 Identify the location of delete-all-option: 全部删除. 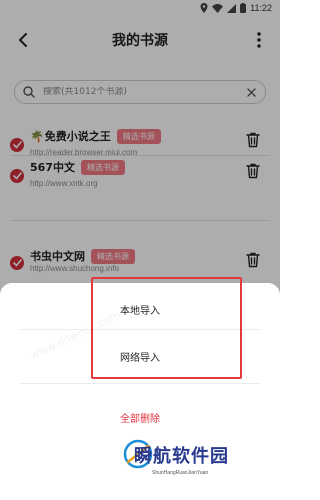
(140, 417).